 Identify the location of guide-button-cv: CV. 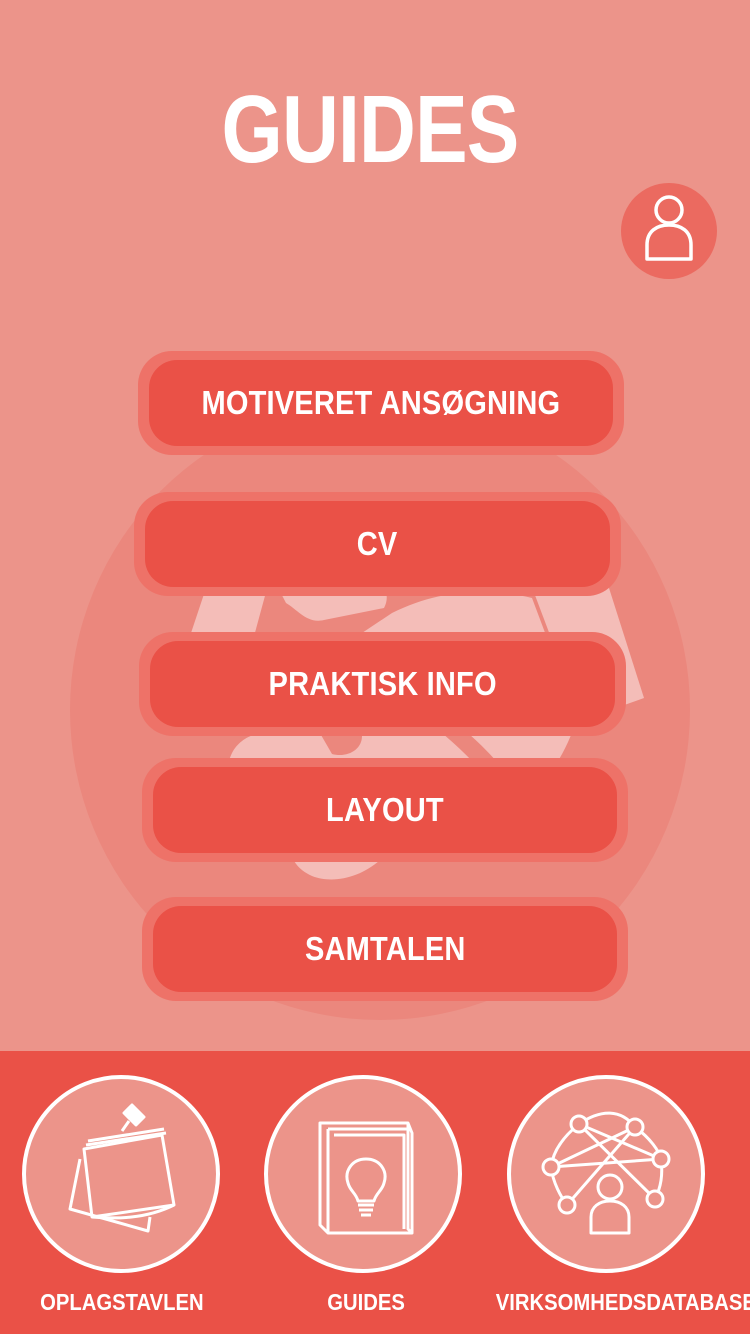
(377, 544).